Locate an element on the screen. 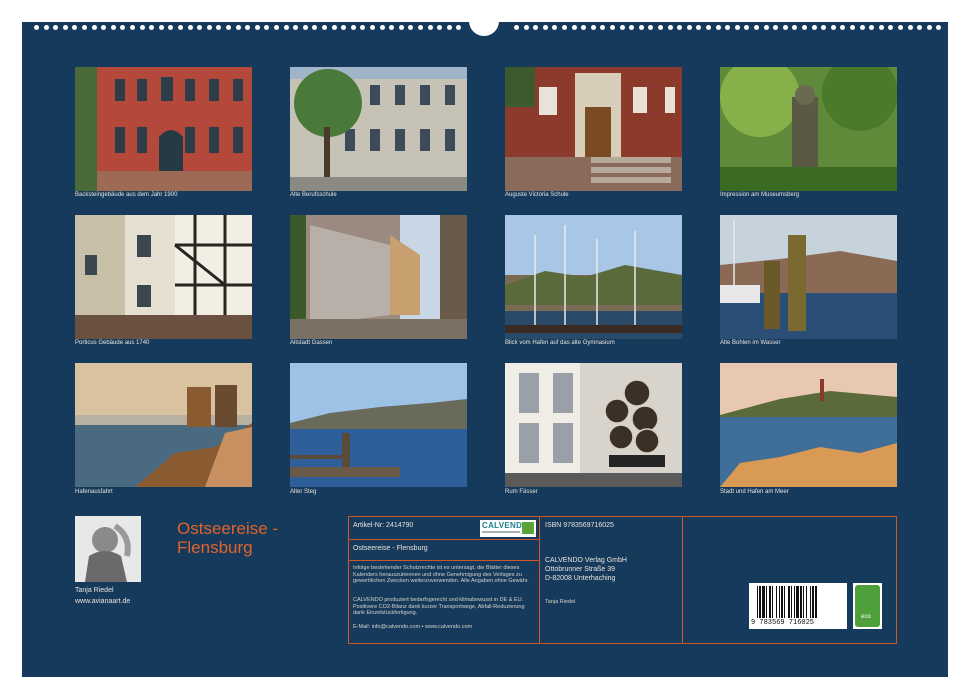 Image resolution: width=971 pixels, height=700 pixels. eco-label: eco is located at coordinates (866, 617).